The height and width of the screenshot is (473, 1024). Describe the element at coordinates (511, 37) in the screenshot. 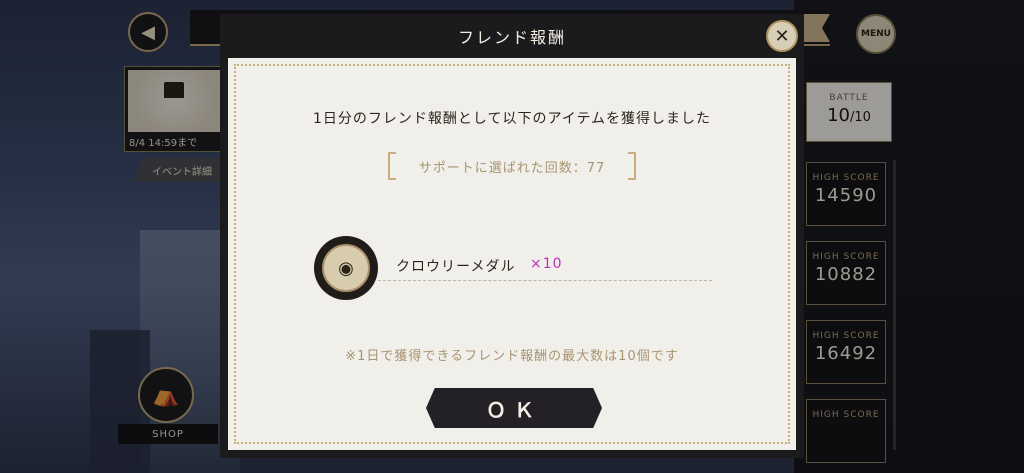

I see `dialog-title: フレンド報酬` at that location.